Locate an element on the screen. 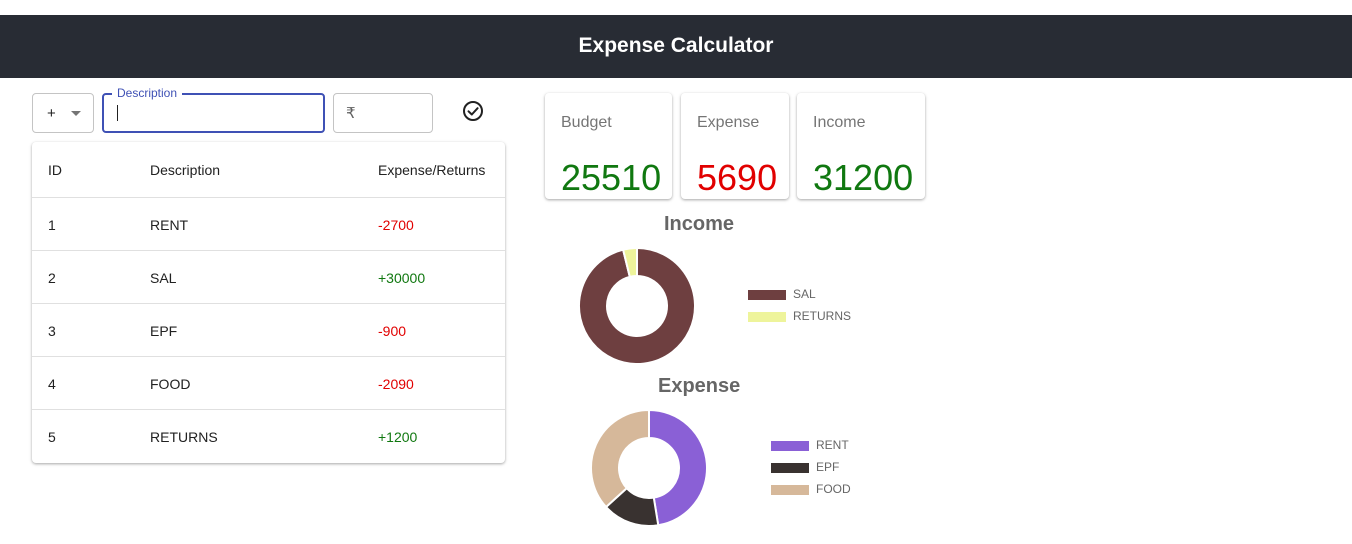 This screenshot has width=1352, height=544. row-description: FOOD is located at coordinates (170, 384).